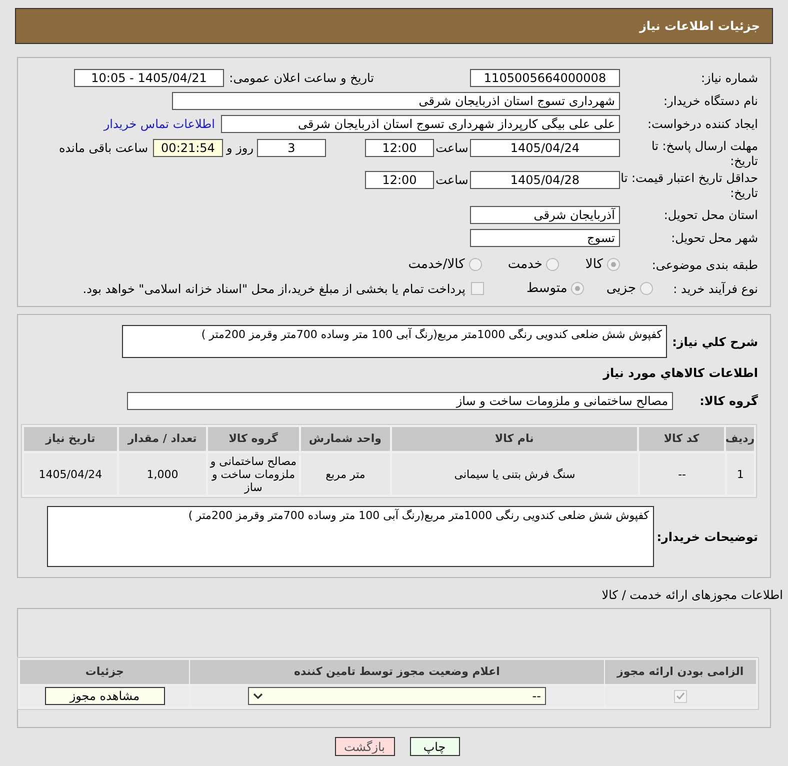 The height and width of the screenshot is (766, 788). What do you see at coordinates (394, 26) in the screenshot?
I see `header-bar: جزئیات اطلاعات نیاز` at bounding box center [394, 26].